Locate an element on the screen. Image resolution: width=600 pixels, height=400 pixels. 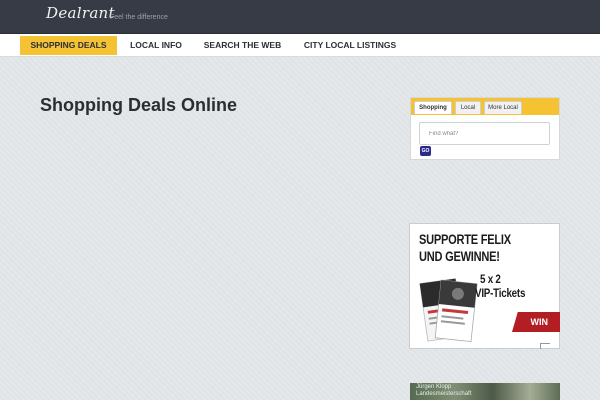
ad-headline-2: UND GEWINNE! is located at coordinates (459, 256).